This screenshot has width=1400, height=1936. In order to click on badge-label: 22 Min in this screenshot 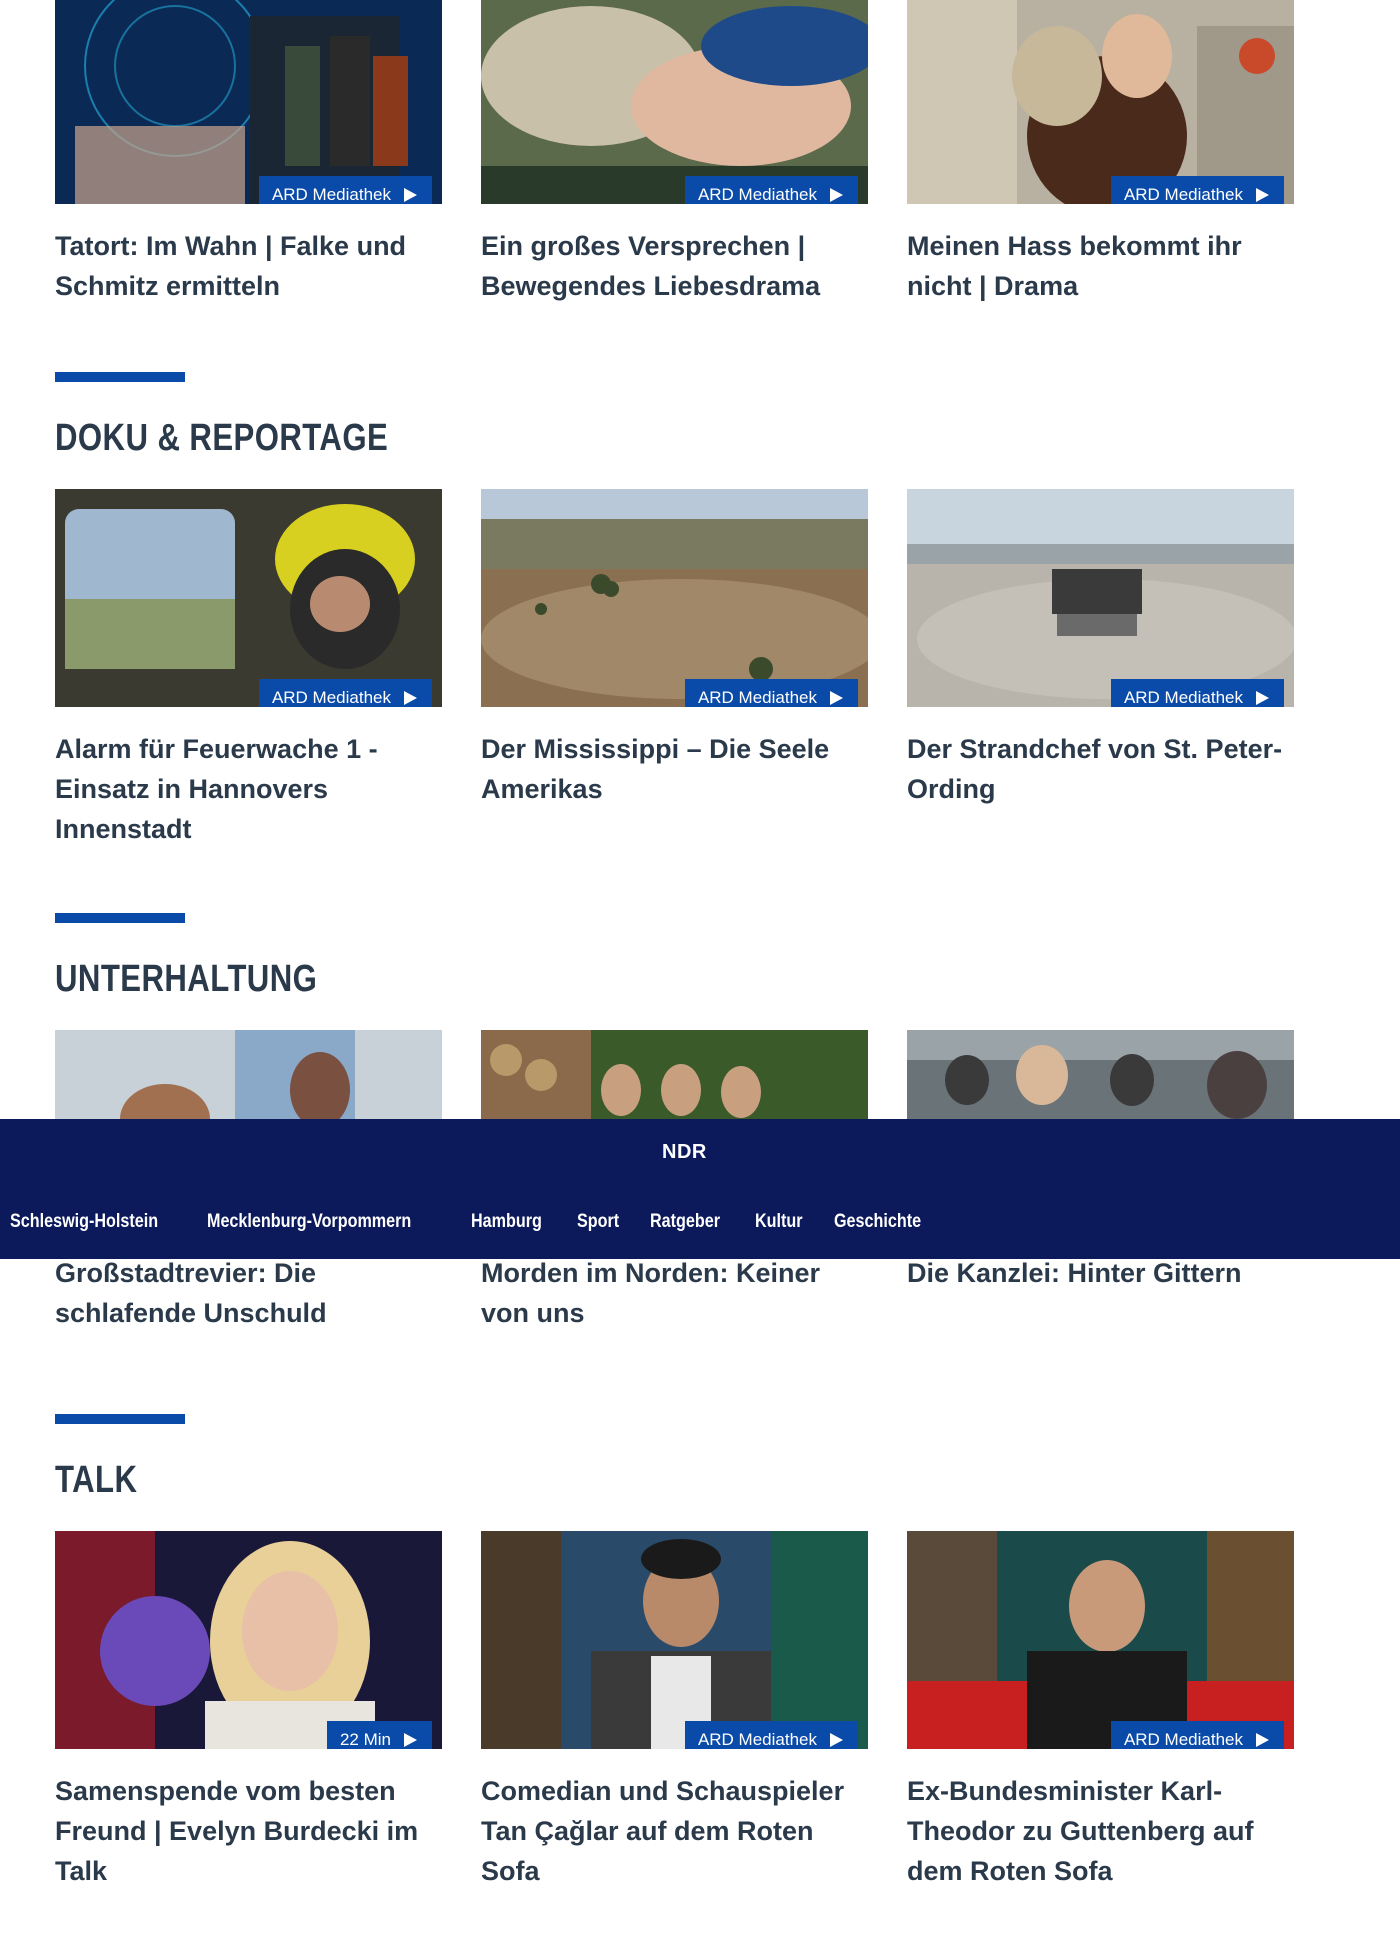, I will do `click(365, 1739)`.